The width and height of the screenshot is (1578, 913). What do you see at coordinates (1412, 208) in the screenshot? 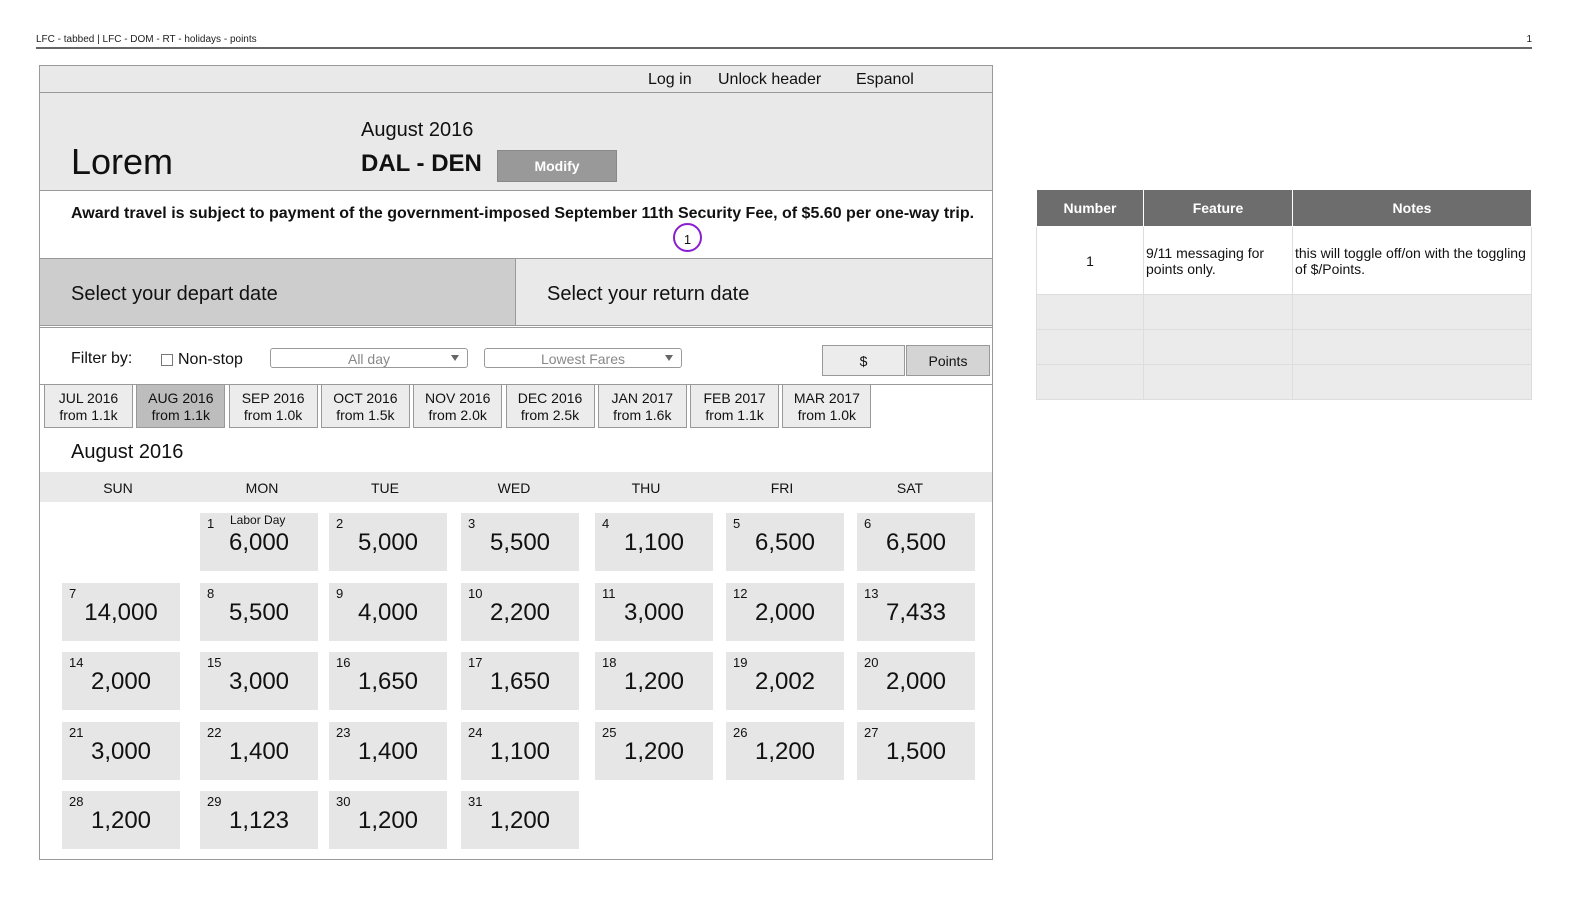
I see `notes-header-notes: Notes` at bounding box center [1412, 208].